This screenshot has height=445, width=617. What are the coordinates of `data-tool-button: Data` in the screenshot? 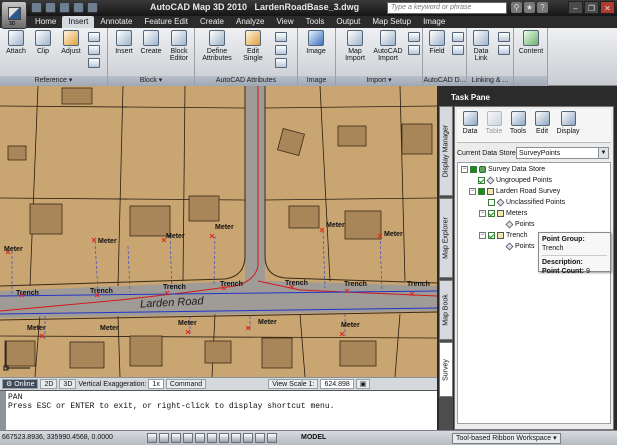 It's located at (470, 123).